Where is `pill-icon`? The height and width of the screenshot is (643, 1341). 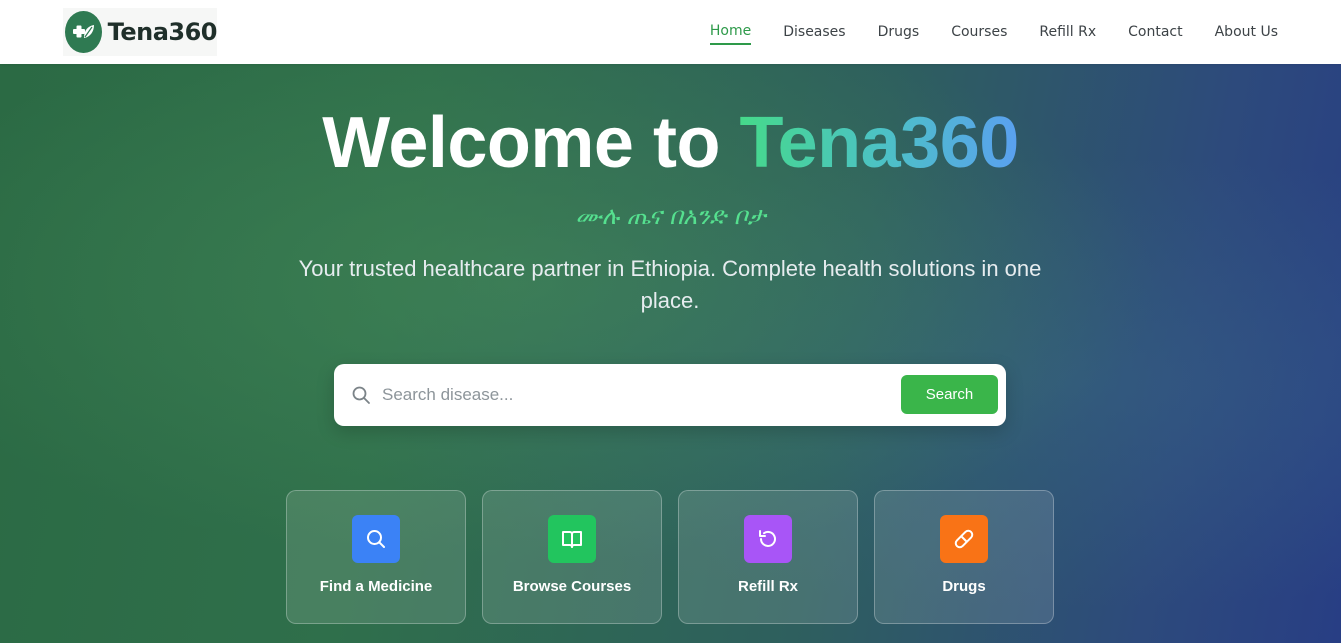
pill-icon is located at coordinates (964, 539).